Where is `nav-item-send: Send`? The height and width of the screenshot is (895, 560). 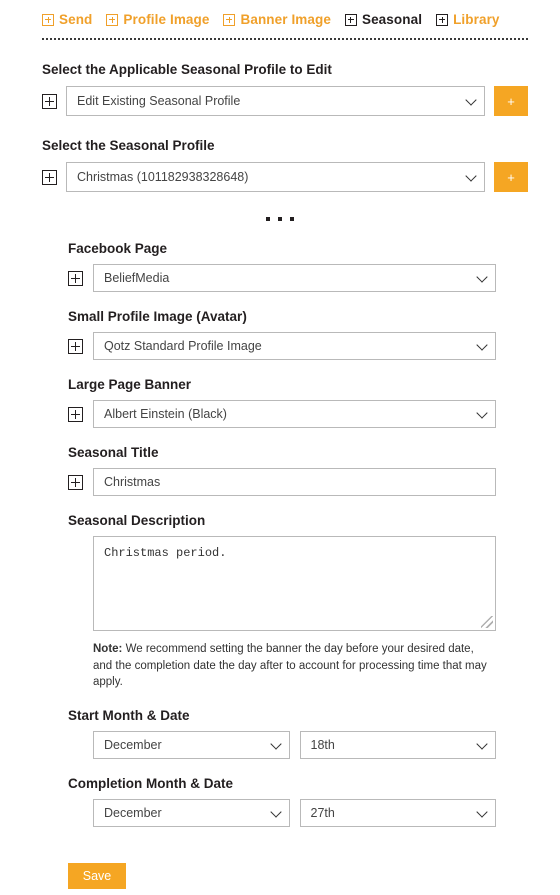 nav-item-send: Send is located at coordinates (67, 19).